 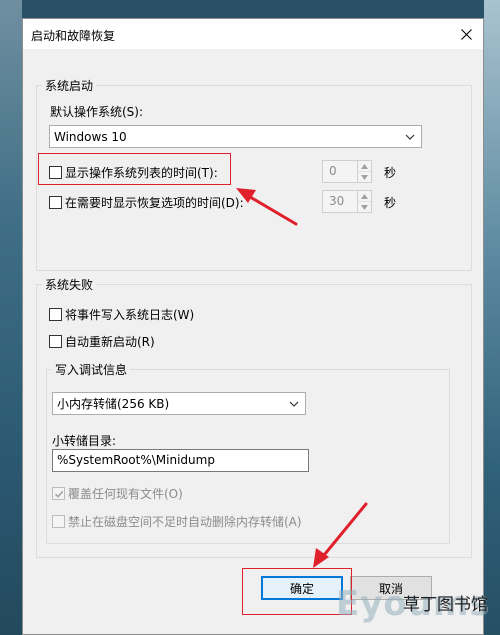 I want to click on show-recovery-unit: 秒, so click(x=390, y=203).